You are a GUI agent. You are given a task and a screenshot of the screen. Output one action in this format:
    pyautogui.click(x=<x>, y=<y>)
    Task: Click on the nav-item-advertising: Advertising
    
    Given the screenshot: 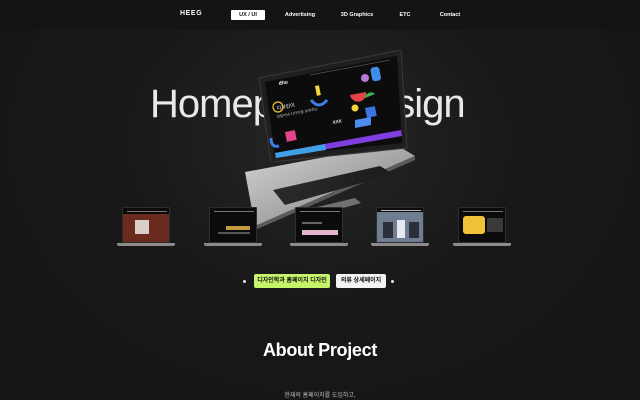 What is the action you would take?
    pyautogui.click(x=300, y=15)
    